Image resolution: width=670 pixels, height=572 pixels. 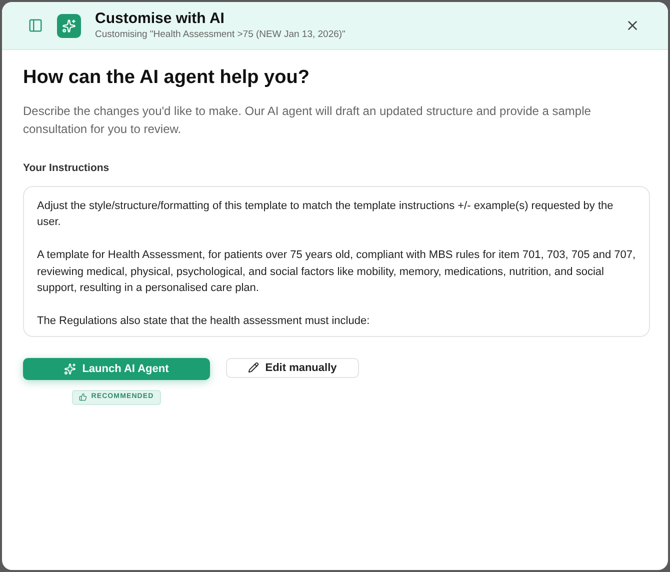 What do you see at coordinates (166, 78) in the screenshot?
I see `heading: How can the AI agent help you?` at bounding box center [166, 78].